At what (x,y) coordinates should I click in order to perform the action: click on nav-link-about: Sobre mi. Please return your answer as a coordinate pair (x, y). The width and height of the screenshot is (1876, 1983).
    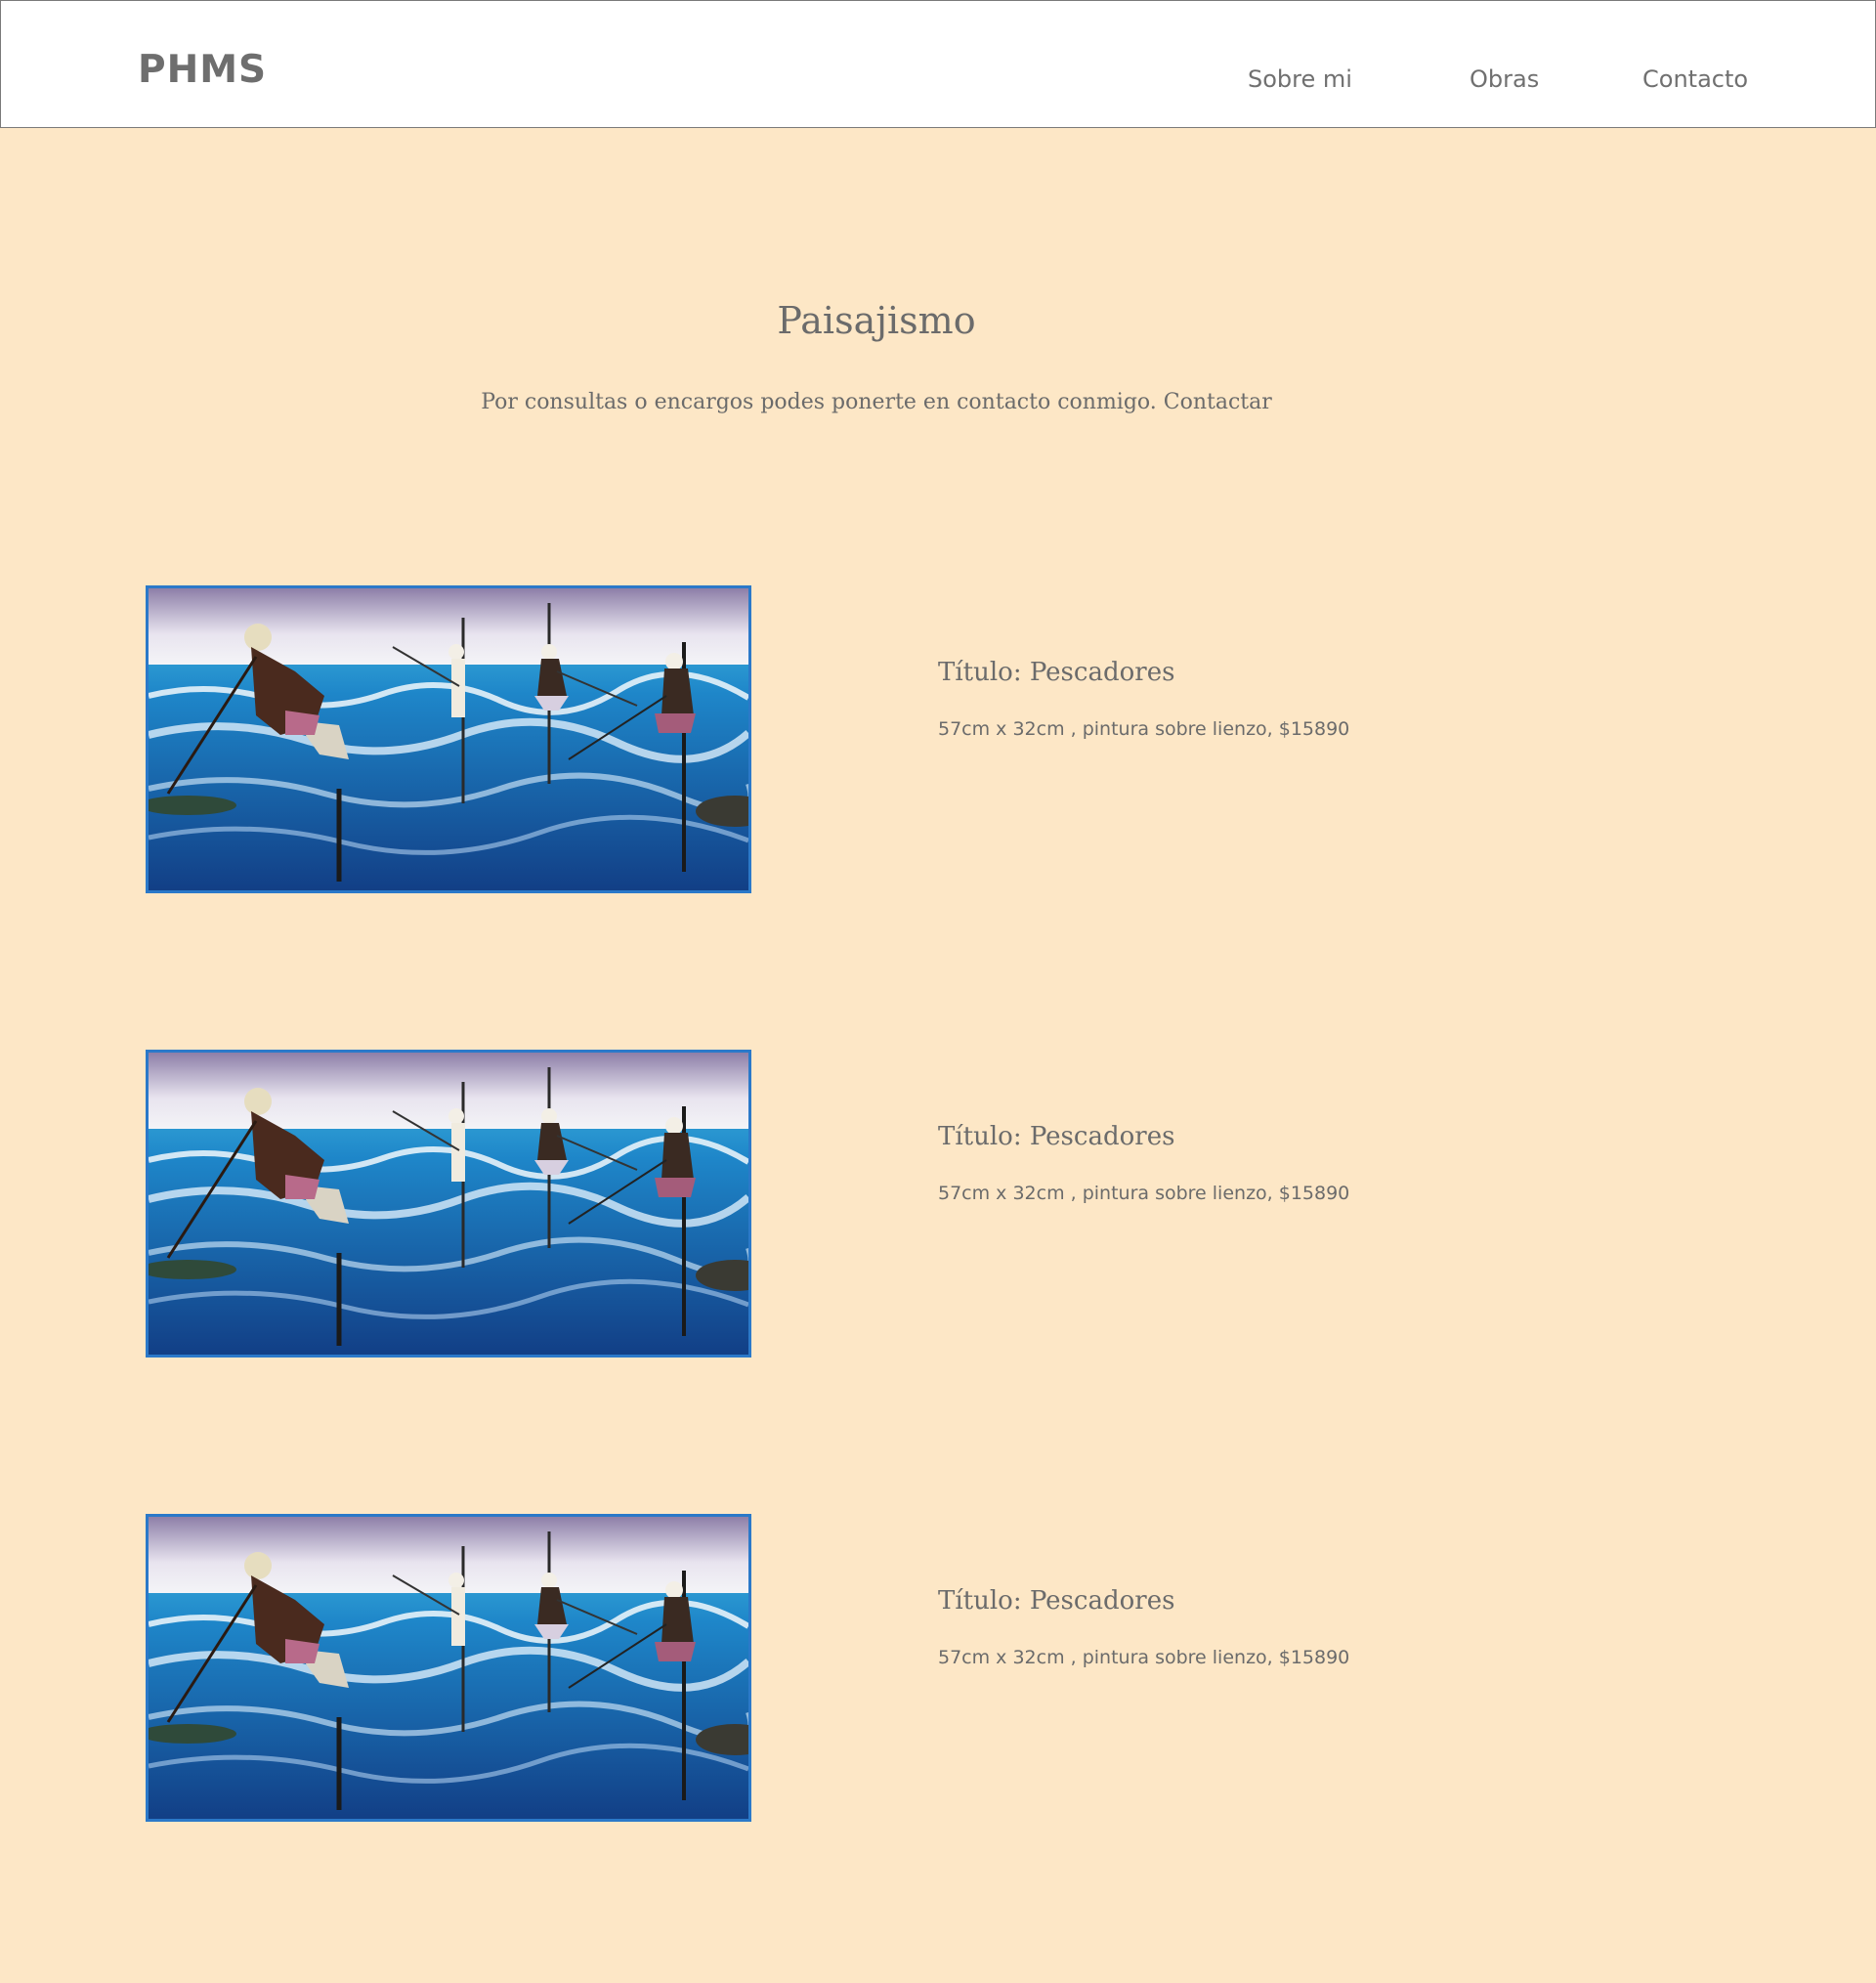
    Looking at the image, I should click on (1300, 79).